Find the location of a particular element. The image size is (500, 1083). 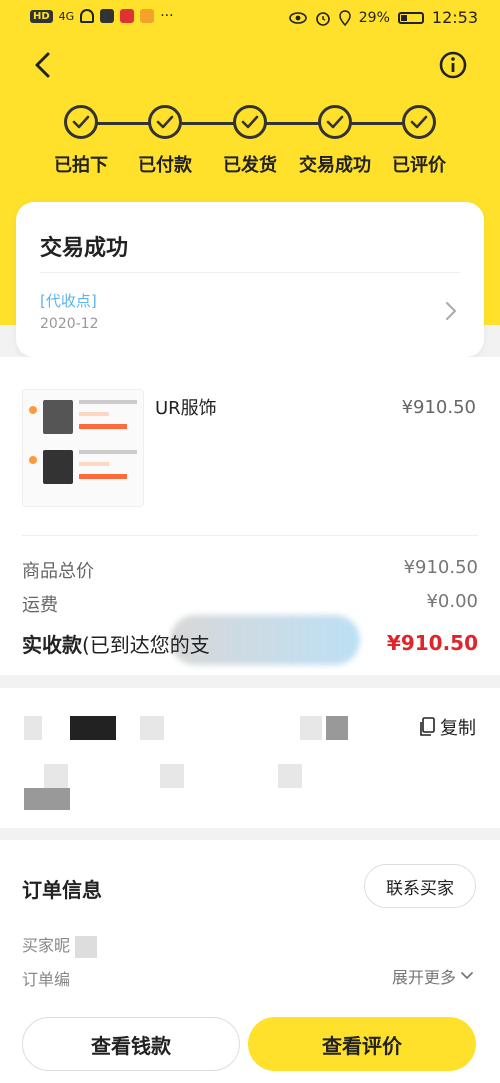

info-button is located at coordinates (453, 65).